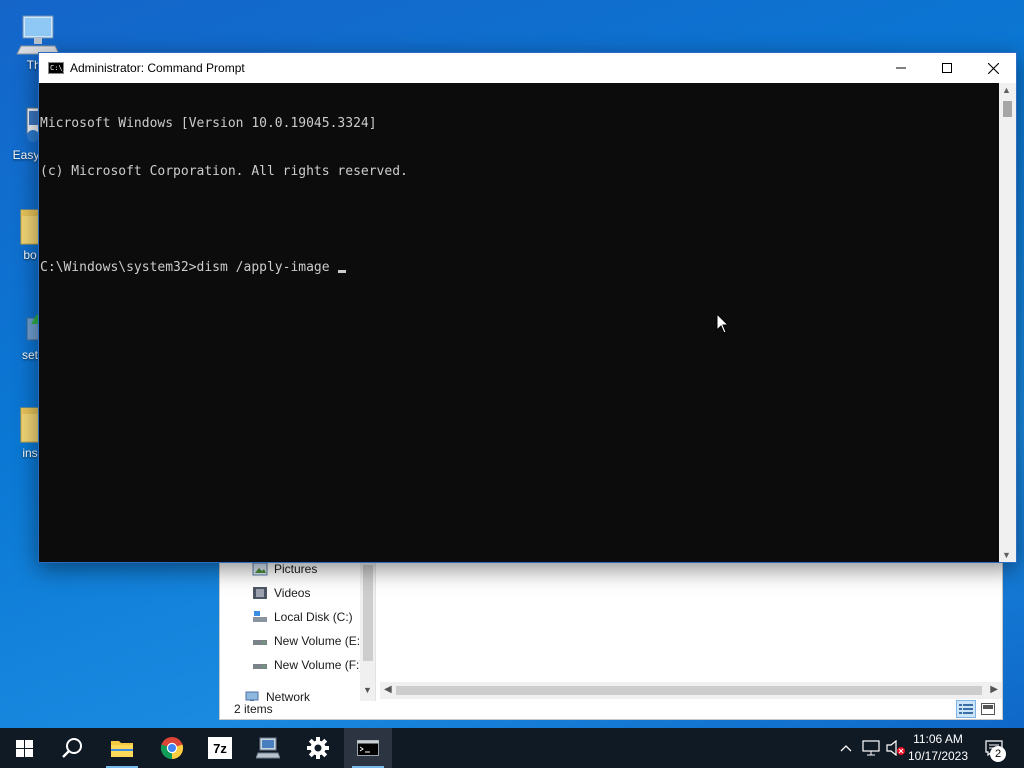 This screenshot has width=1024, height=768. I want to click on taskbar-network-tool, so click(268, 748).